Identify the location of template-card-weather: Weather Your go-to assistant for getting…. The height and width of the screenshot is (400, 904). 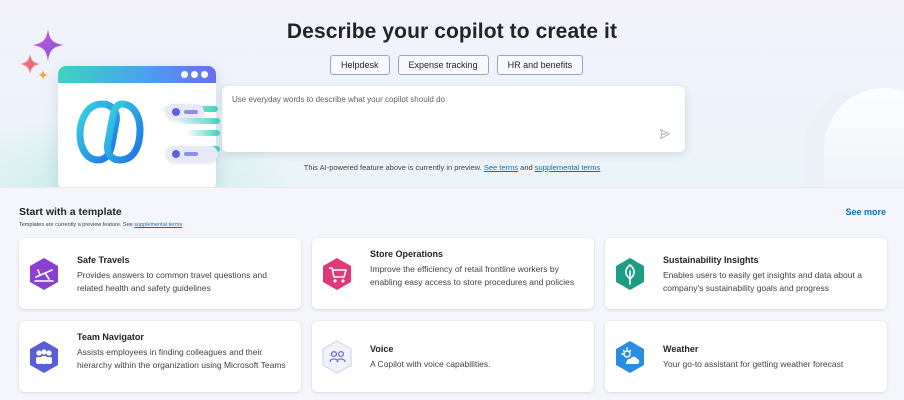
(746, 356).